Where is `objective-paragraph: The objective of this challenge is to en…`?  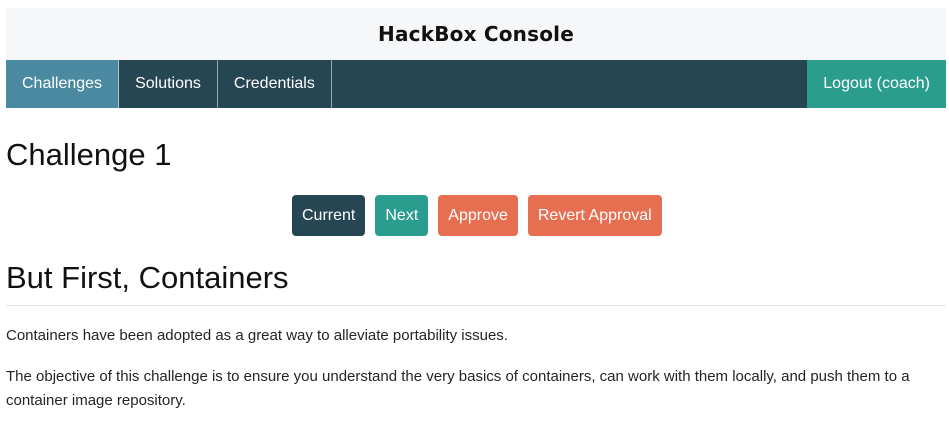 objective-paragraph: The objective of this challenge is to en… is located at coordinates (458, 388).